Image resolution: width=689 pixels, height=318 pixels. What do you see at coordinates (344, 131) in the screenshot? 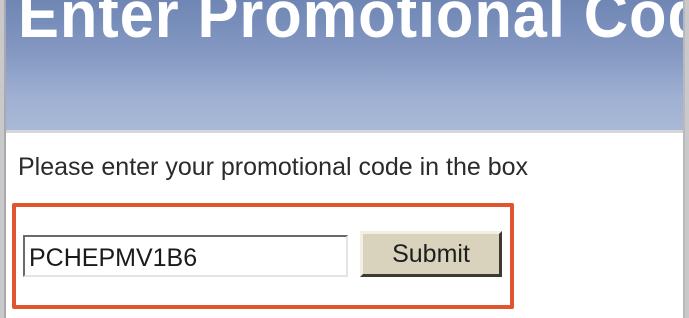
I see `header-divider` at bounding box center [344, 131].